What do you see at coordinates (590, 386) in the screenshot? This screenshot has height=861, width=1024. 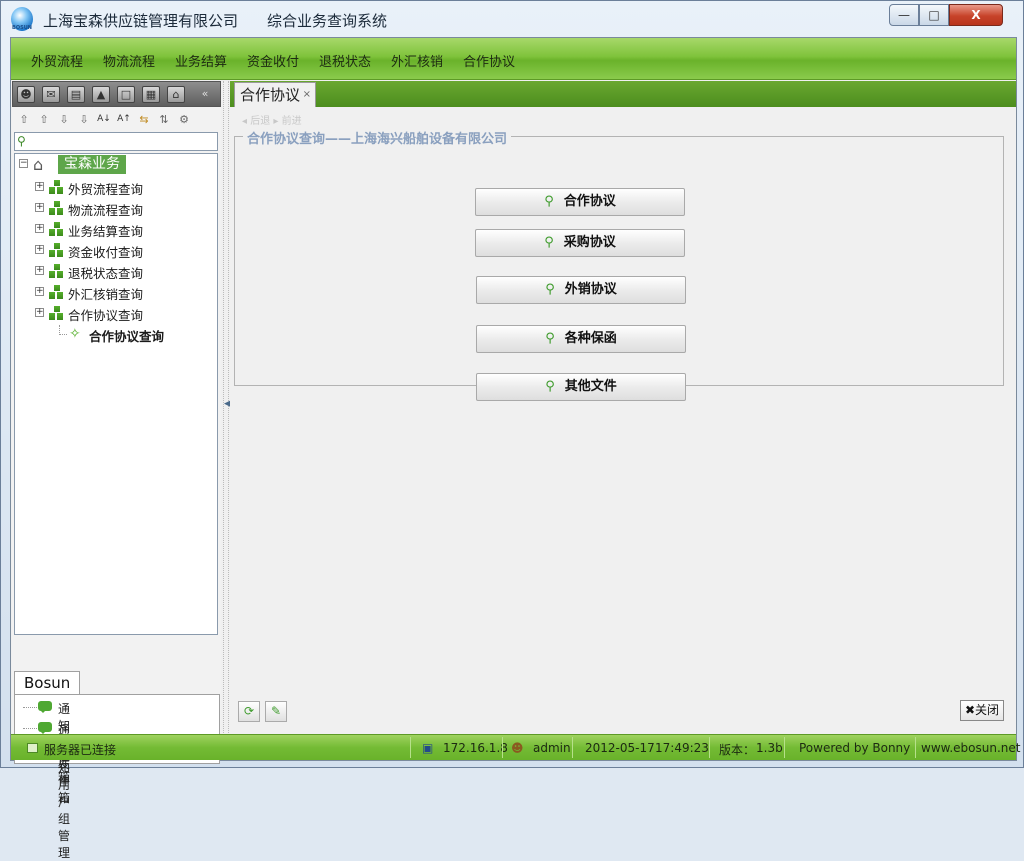 I see `button-label: 其他文件` at bounding box center [590, 386].